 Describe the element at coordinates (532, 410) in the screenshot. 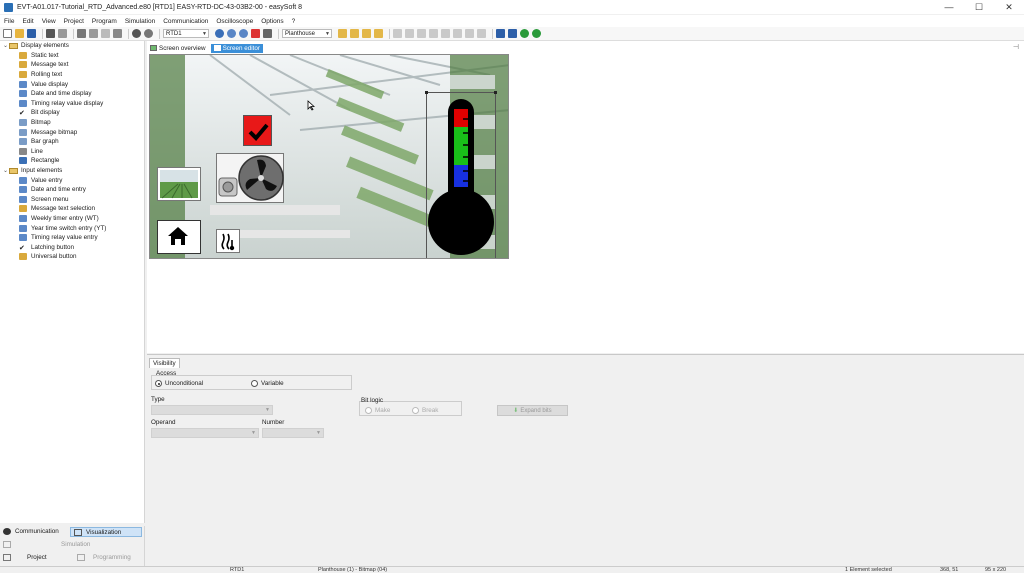

I see `expand-bits-button: ⬇ Expand bits` at that location.